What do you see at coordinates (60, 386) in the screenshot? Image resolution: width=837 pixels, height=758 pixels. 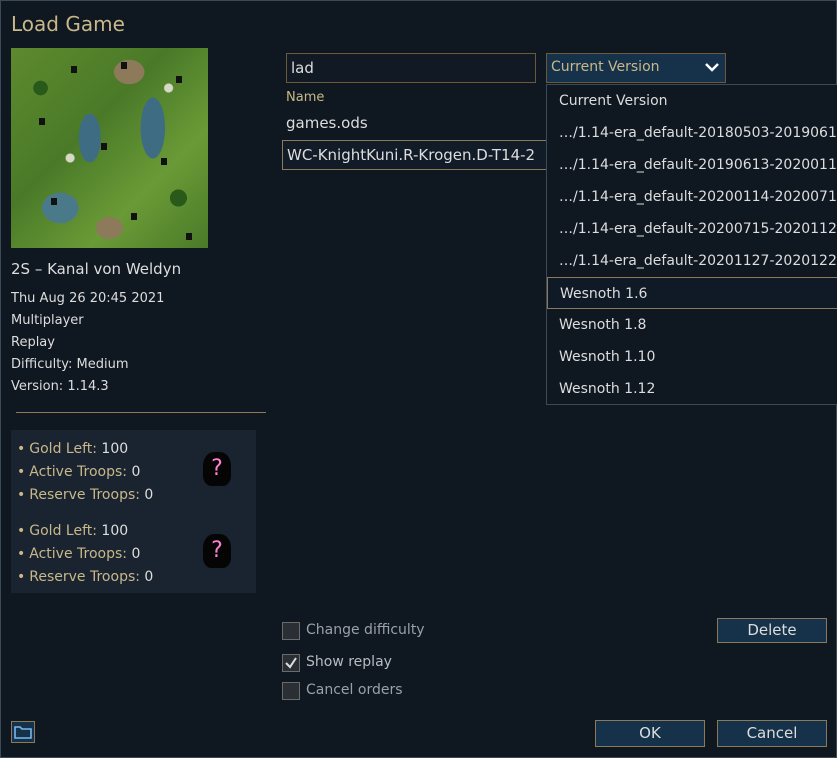 I see `game-version: Version: 1.14.3` at bounding box center [60, 386].